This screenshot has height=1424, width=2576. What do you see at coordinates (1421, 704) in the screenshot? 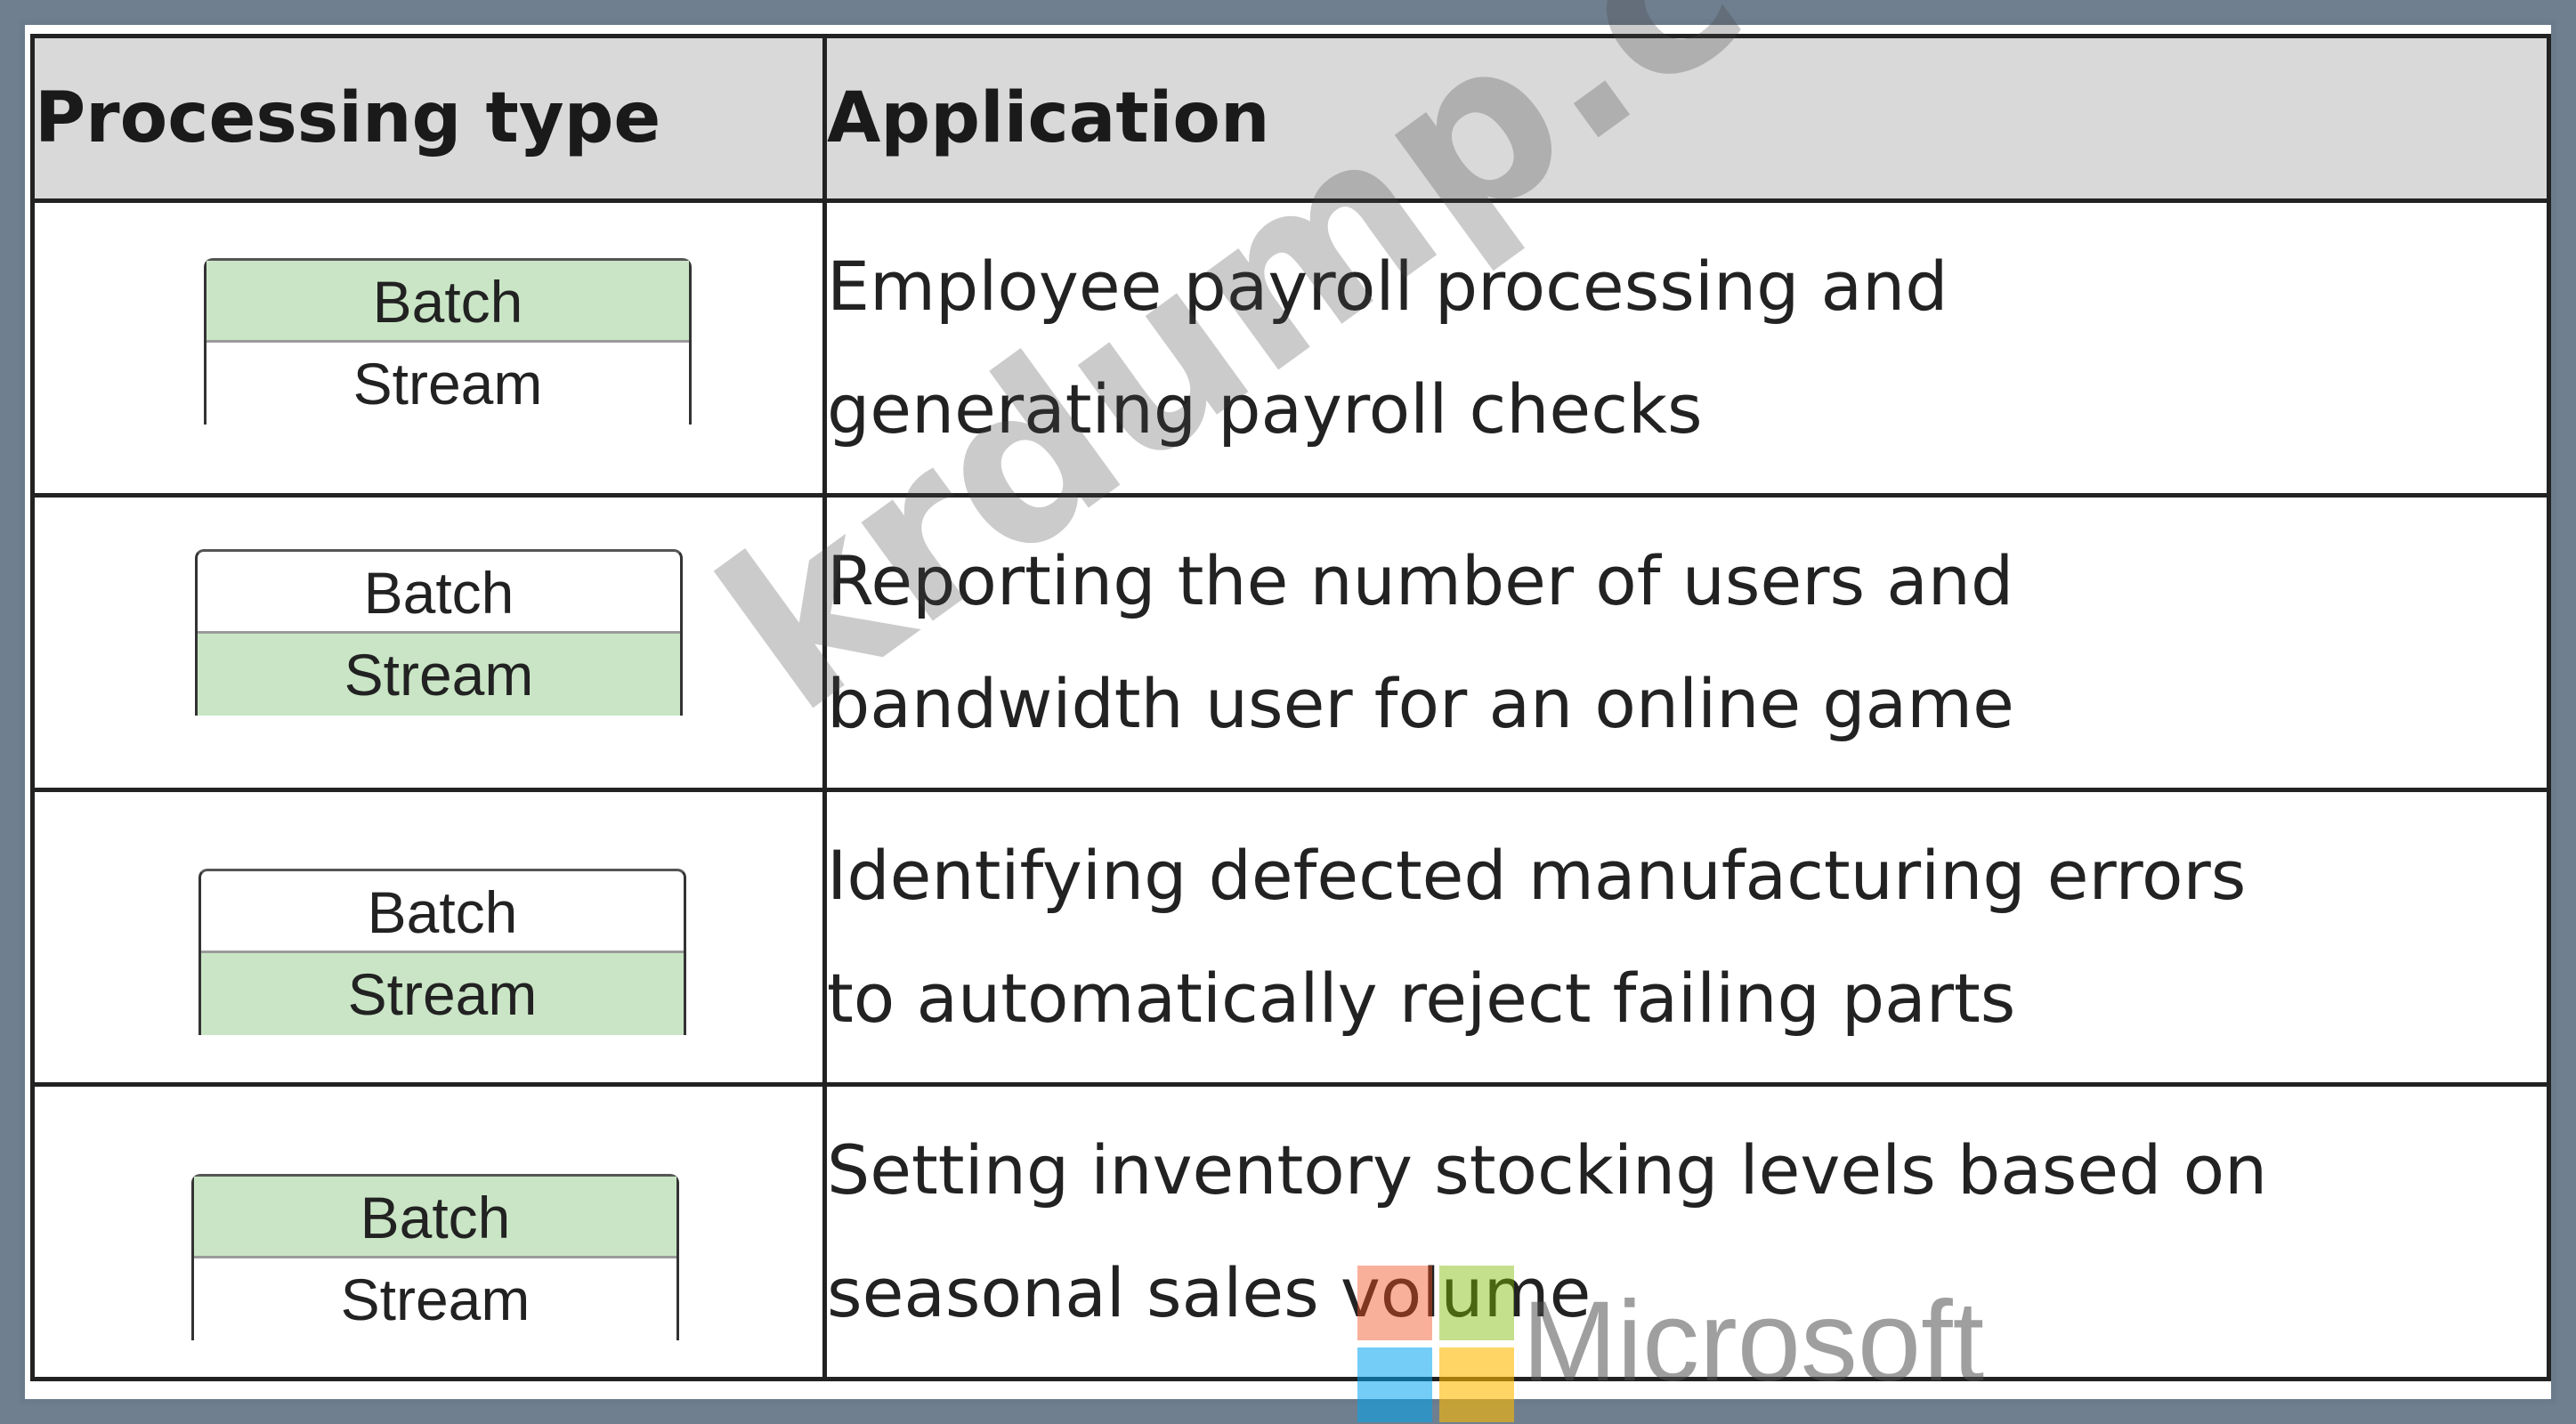
I see `application-text: bandwidth user for an online game` at bounding box center [1421, 704].